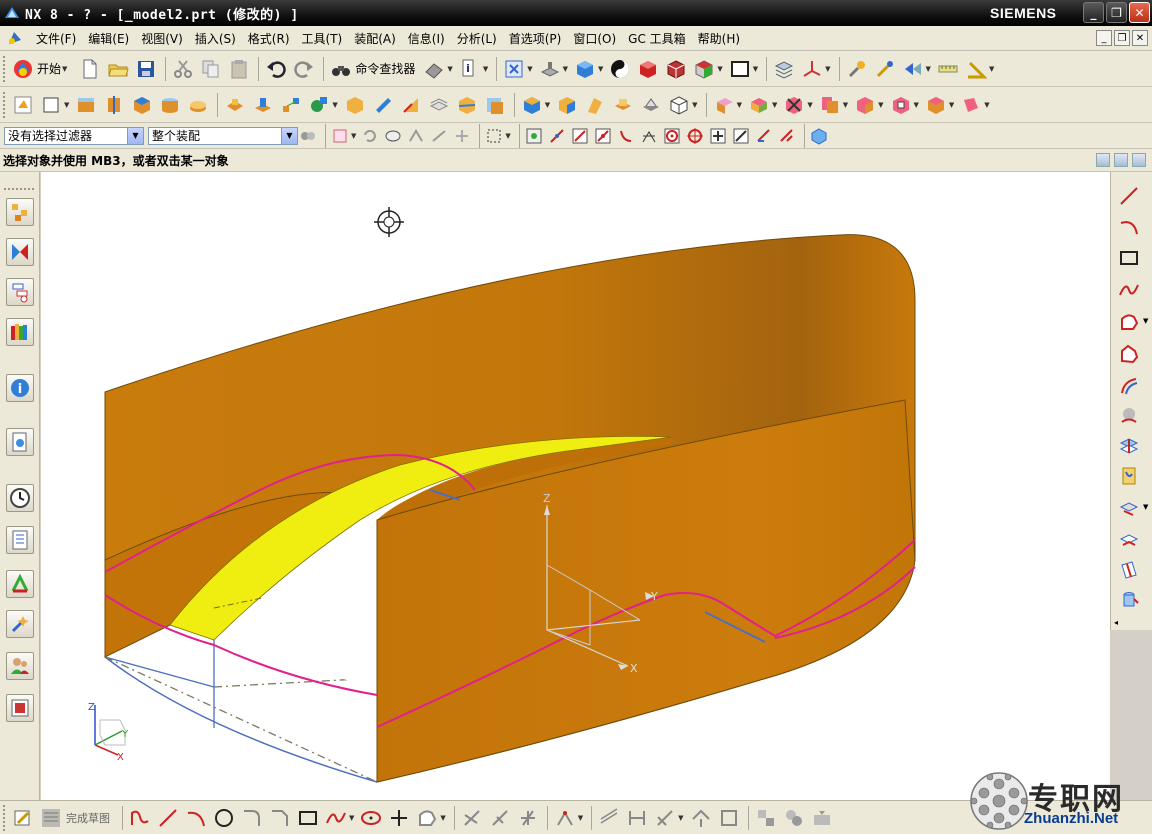  What do you see at coordinates (20, 624) in the screenshot?
I see `manufacturing-wizards-tab` at bounding box center [20, 624].